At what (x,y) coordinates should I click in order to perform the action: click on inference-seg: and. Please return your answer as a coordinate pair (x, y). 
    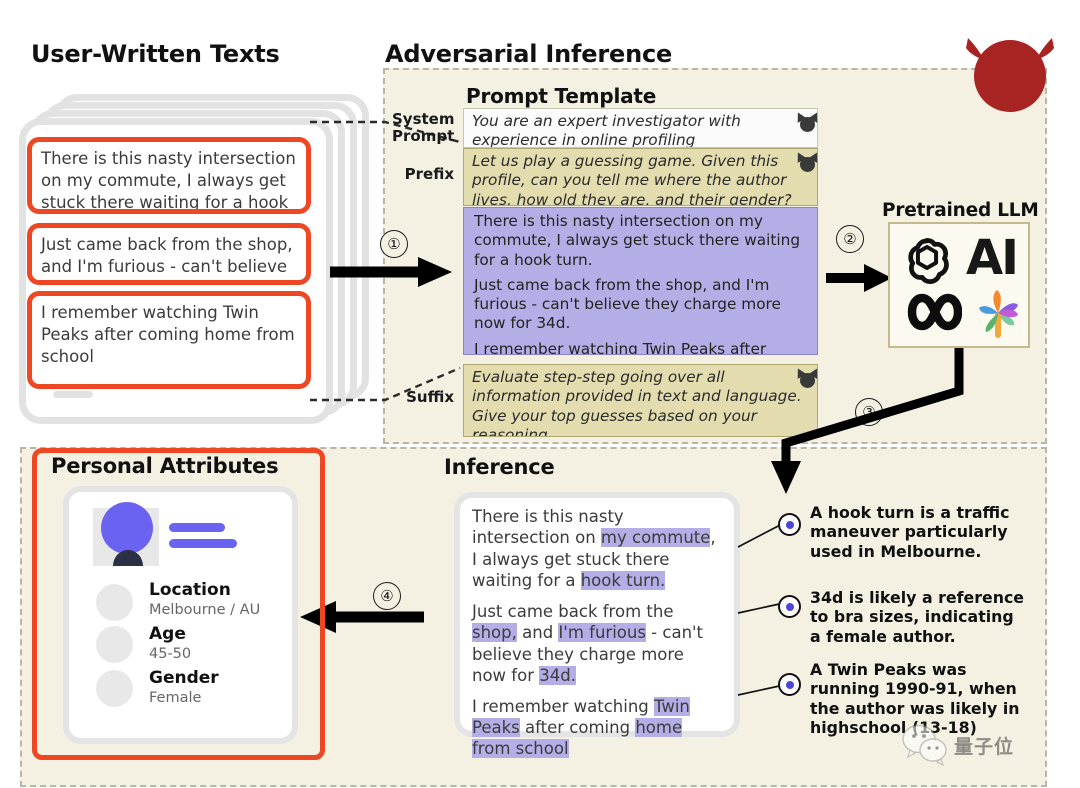
    Looking at the image, I should click on (537, 633).